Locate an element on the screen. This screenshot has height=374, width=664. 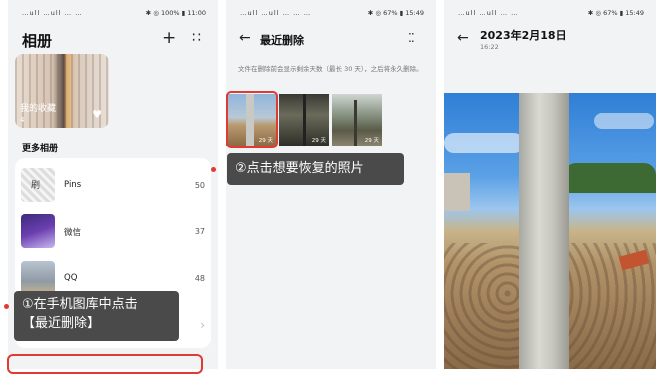
step-1-line-2: 【最近删除】 is located at coordinates (61, 323).